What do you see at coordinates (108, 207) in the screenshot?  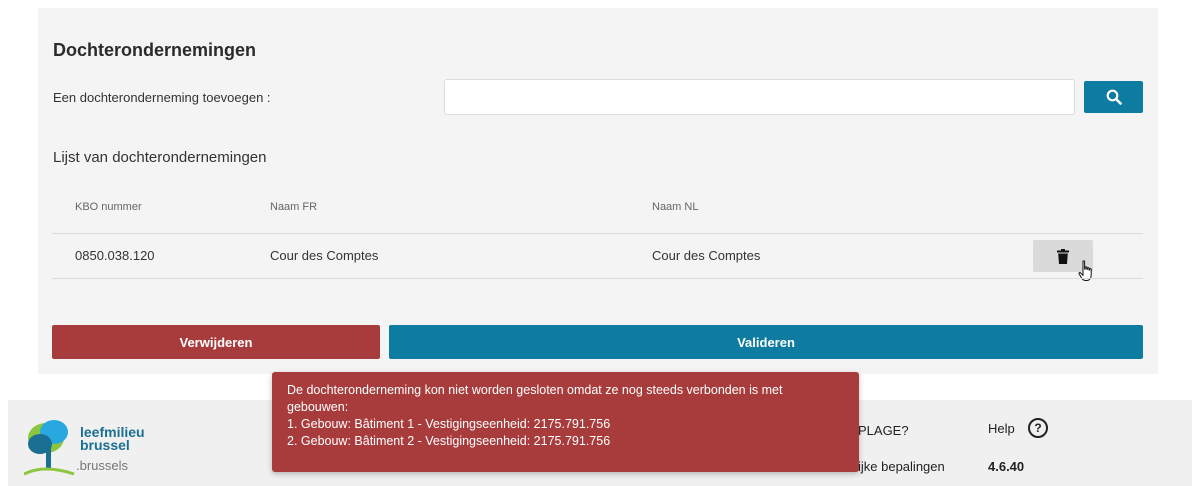 I see `column-header-kbo: KBO nummer` at bounding box center [108, 207].